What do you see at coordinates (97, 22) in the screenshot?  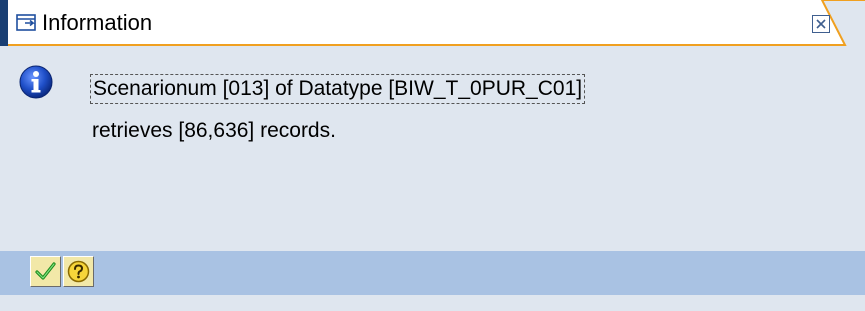 I see `dialog-title: Information` at bounding box center [97, 22].